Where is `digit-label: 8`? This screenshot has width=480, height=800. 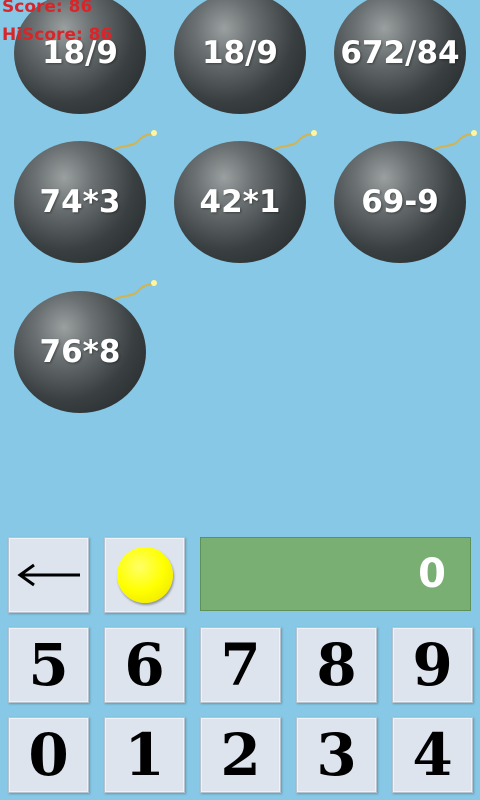 digit-label: 8 is located at coordinates (336, 665).